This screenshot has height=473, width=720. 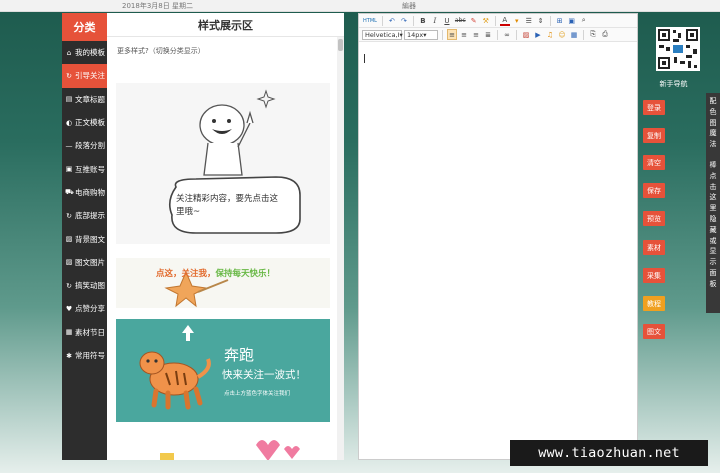 I want to click on sidebar-item: ⌂ 我的模板, so click(x=84, y=52).